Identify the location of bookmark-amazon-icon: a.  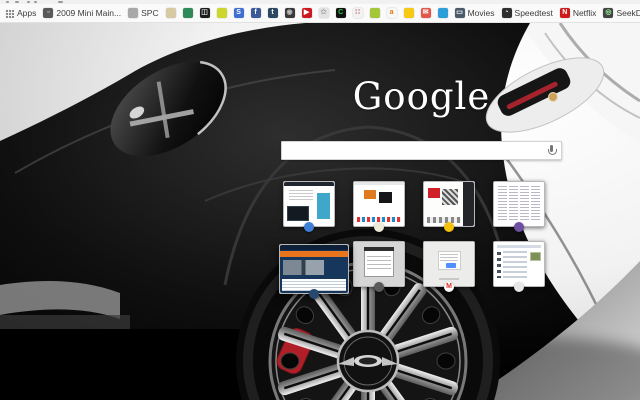
(392, 13).